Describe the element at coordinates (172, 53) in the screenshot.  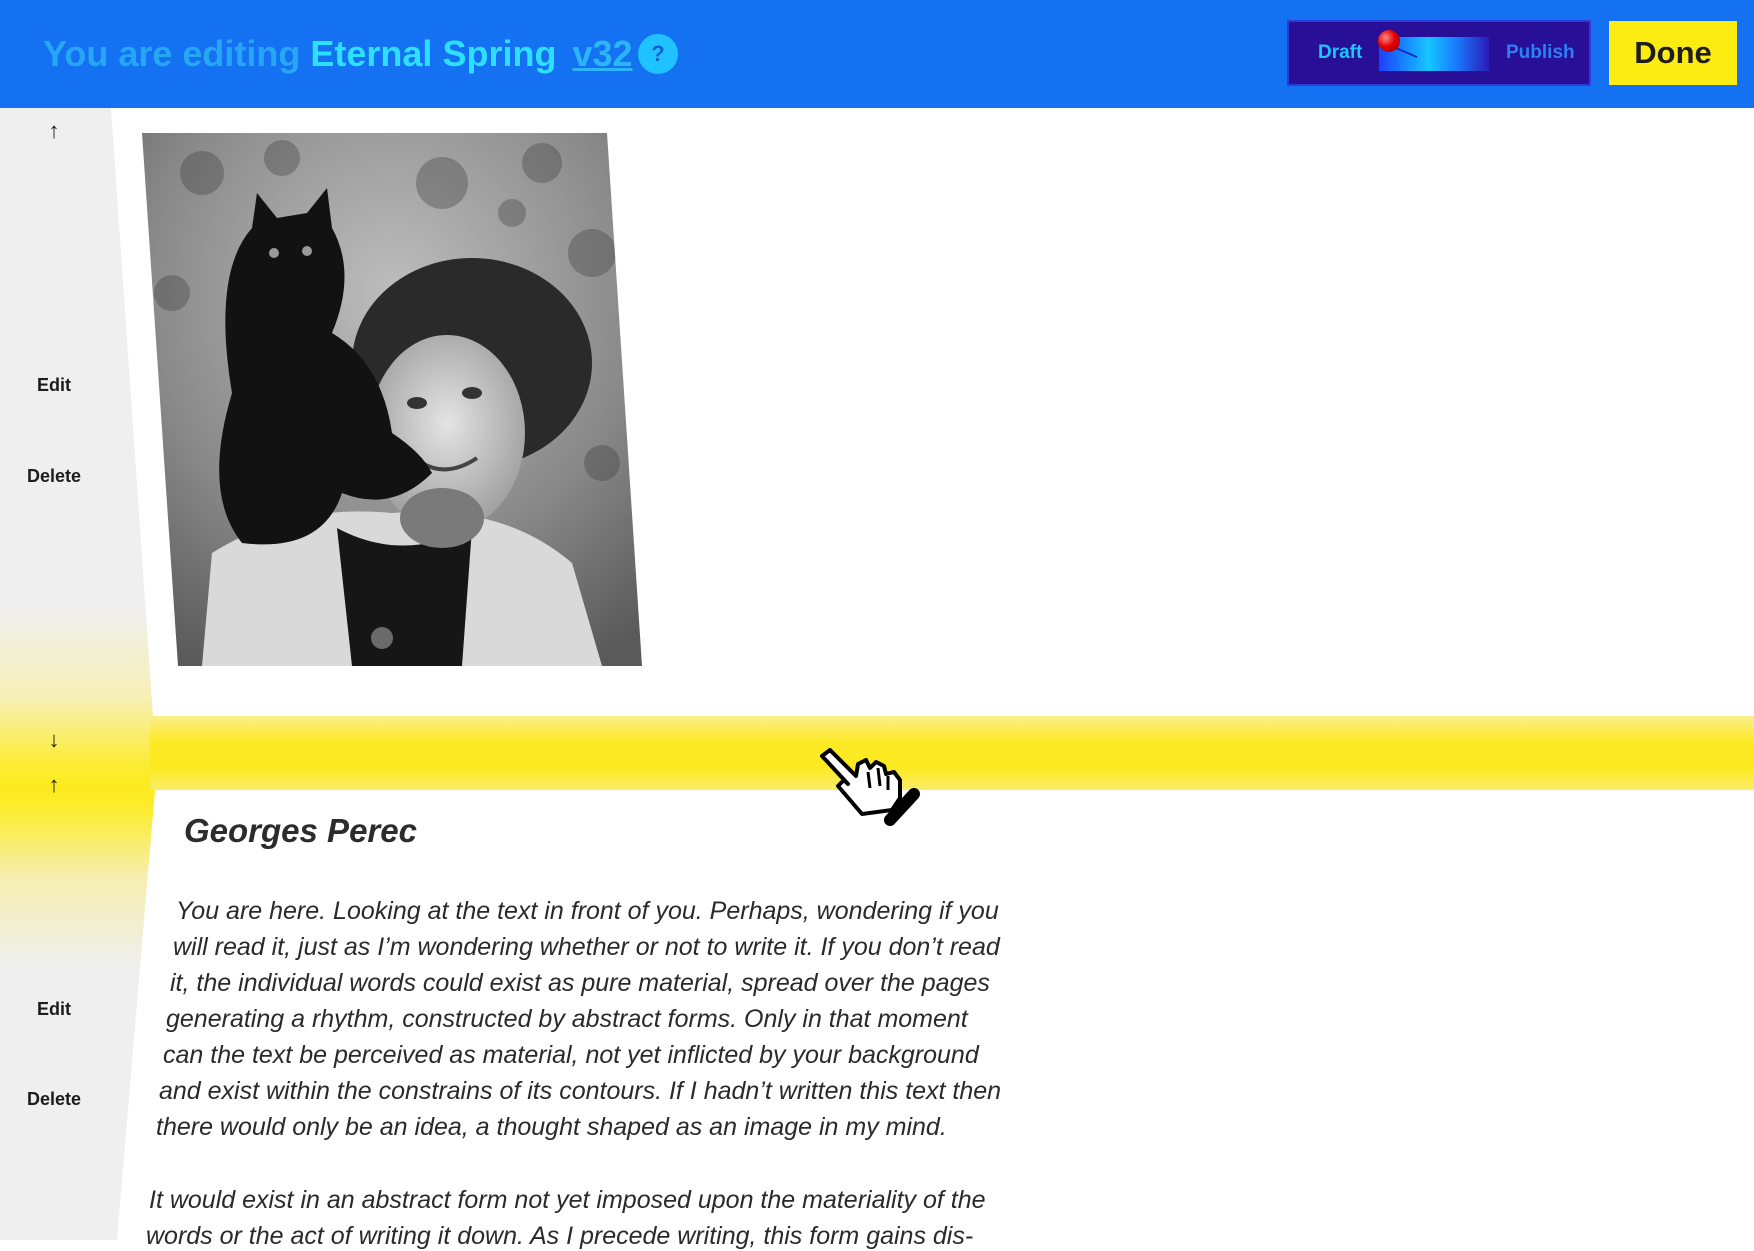
I see `title-prefix: You are editing` at that location.